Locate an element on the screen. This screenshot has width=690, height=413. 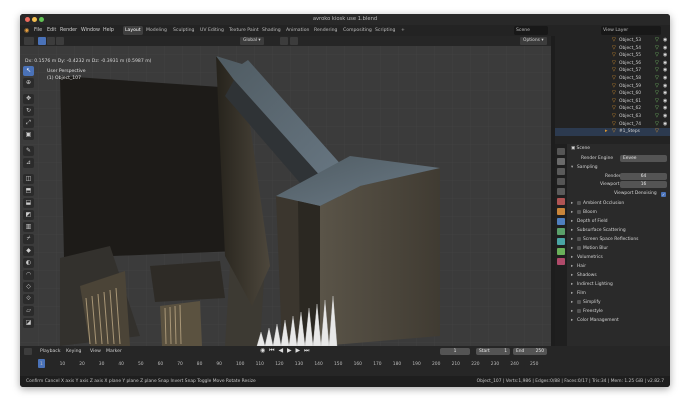
start-frame-field: Start 1 is located at coordinates (493, 351).